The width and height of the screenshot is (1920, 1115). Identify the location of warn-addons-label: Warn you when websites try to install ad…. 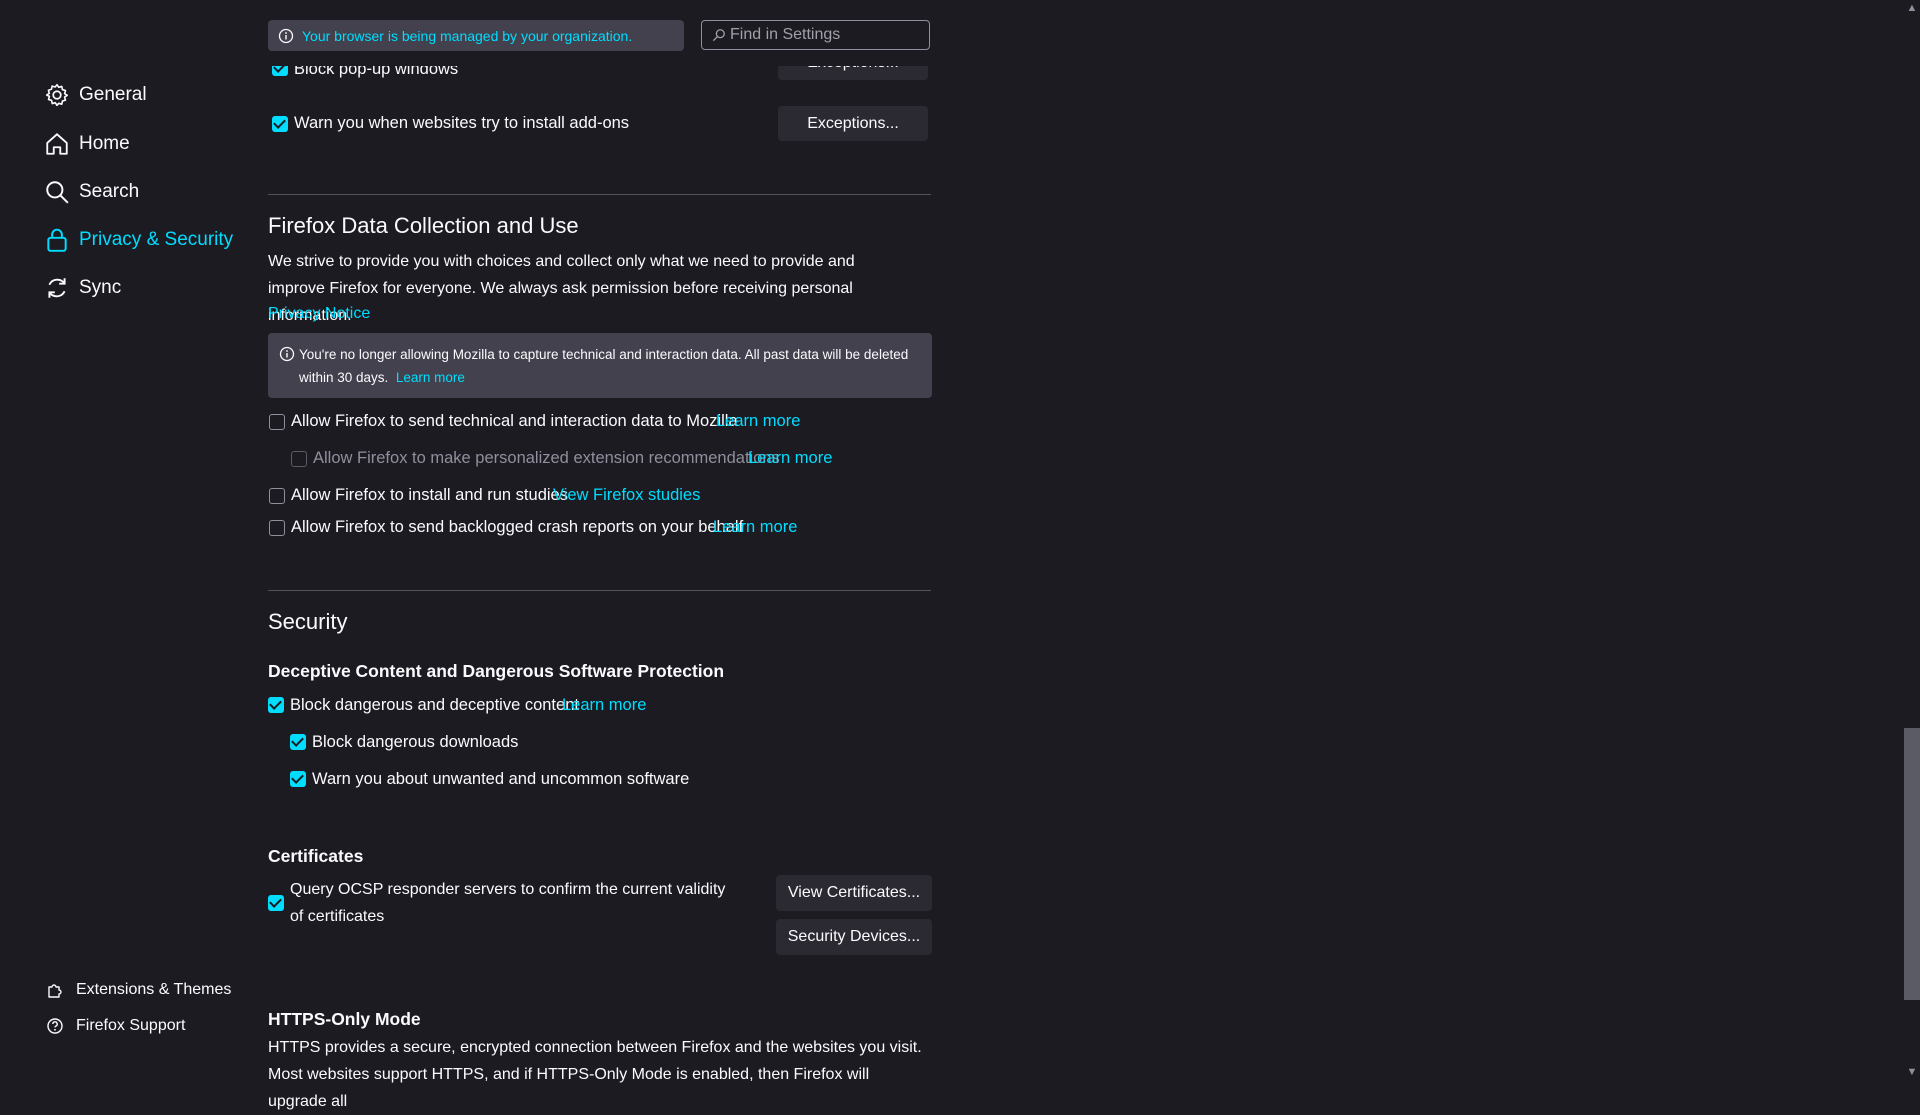
(462, 123).